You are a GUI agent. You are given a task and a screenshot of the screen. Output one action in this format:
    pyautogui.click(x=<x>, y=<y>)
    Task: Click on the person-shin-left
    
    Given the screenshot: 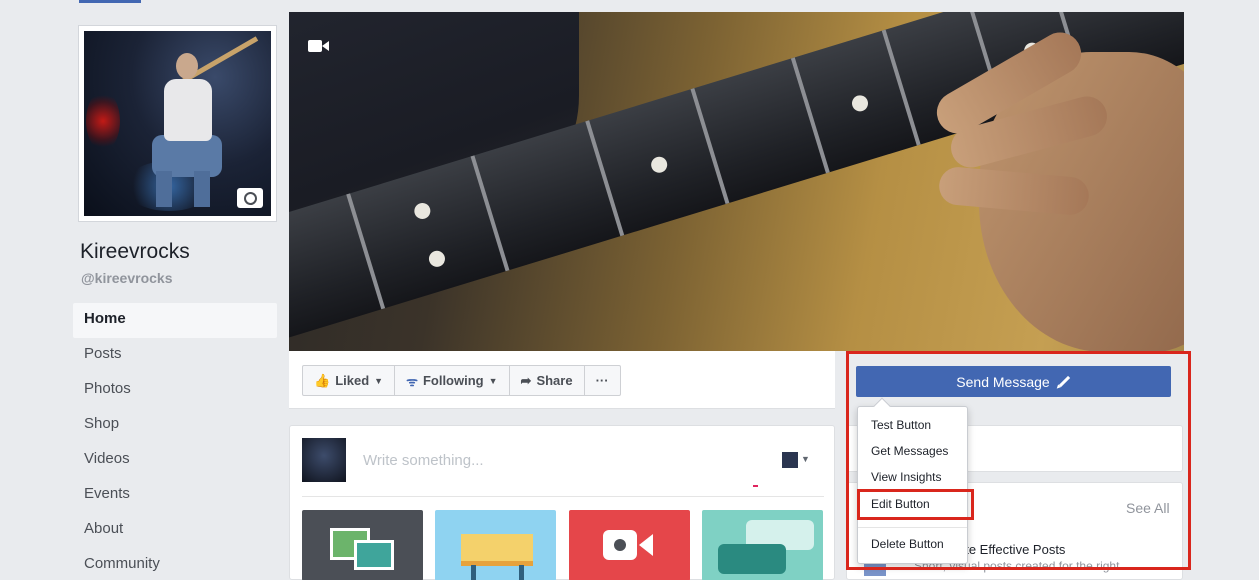 What is the action you would take?
    pyautogui.click(x=164, y=189)
    